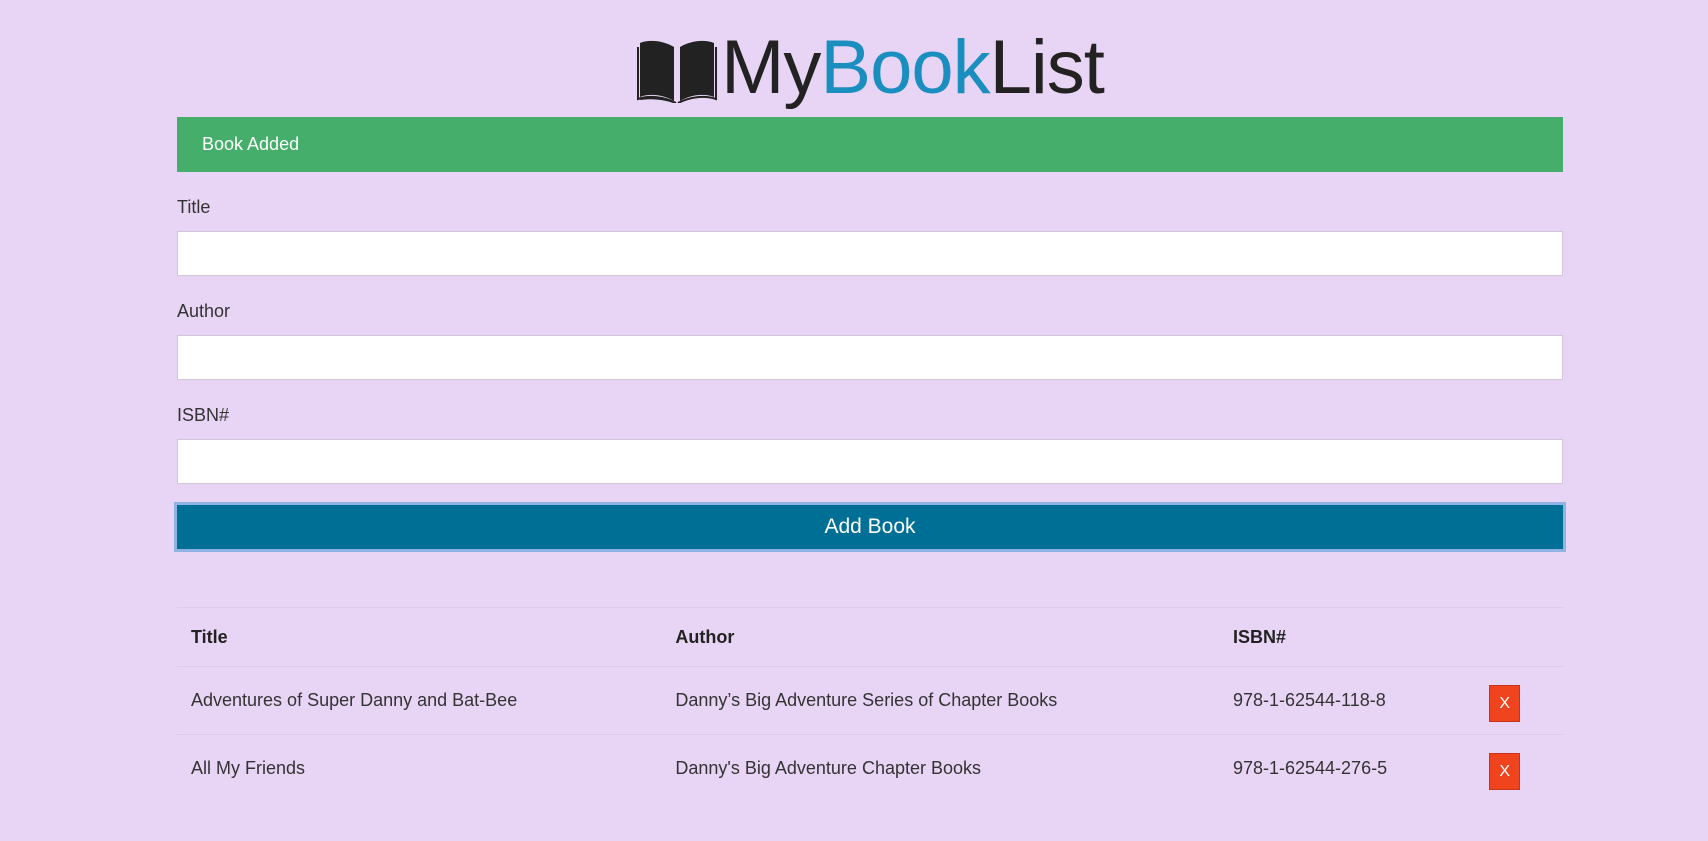  Describe the element at coordinates (1347, 768) in the screenshot. I see `book-isbn-cell: 978-1-62544-276-5` at that location.